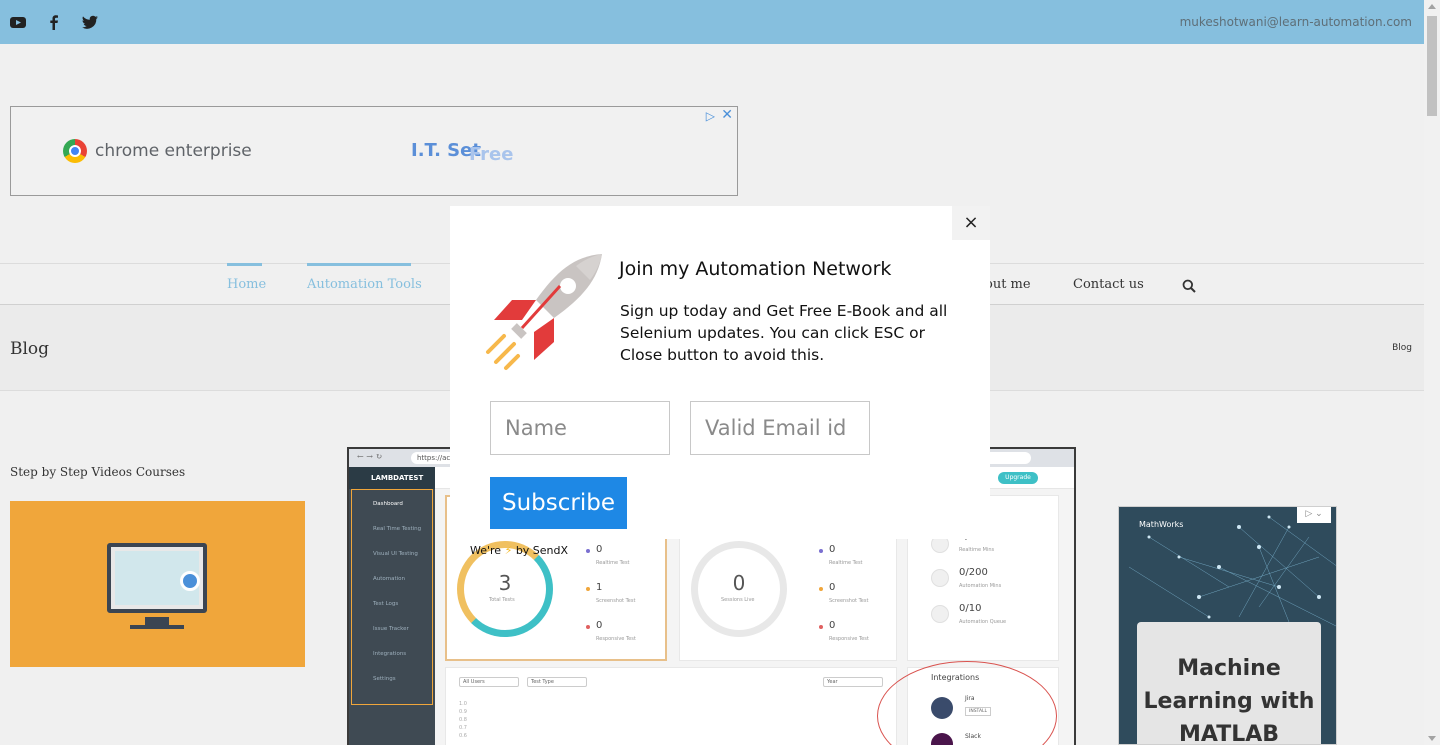 Image resolution: width=1440 pixels, height=745 pixels. What do you see at coordinates (1432, 6) in the screenshot?
I see `scroll-up-icon` at bounding box center [1432, 6].